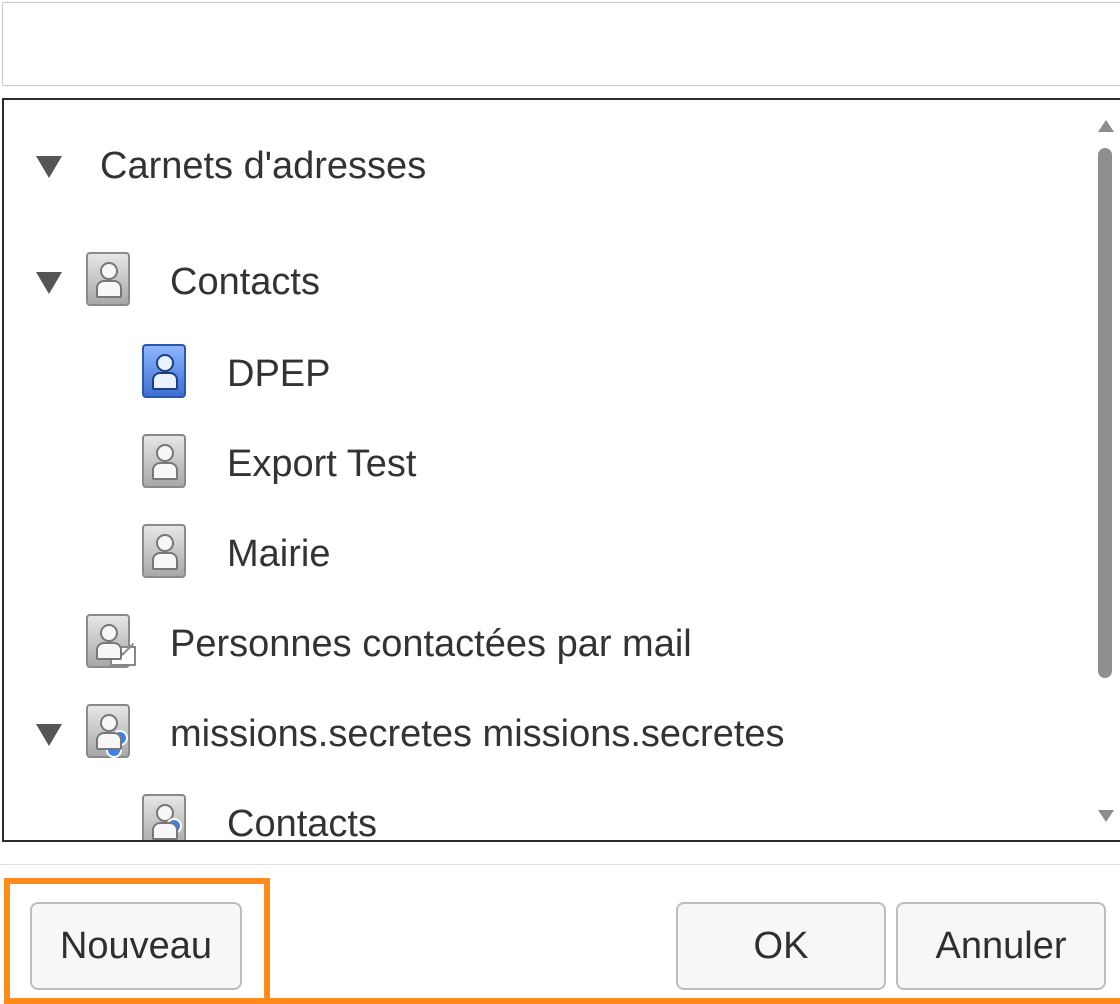  I want to click on shared-group-folder-icon, so click(108, 731).